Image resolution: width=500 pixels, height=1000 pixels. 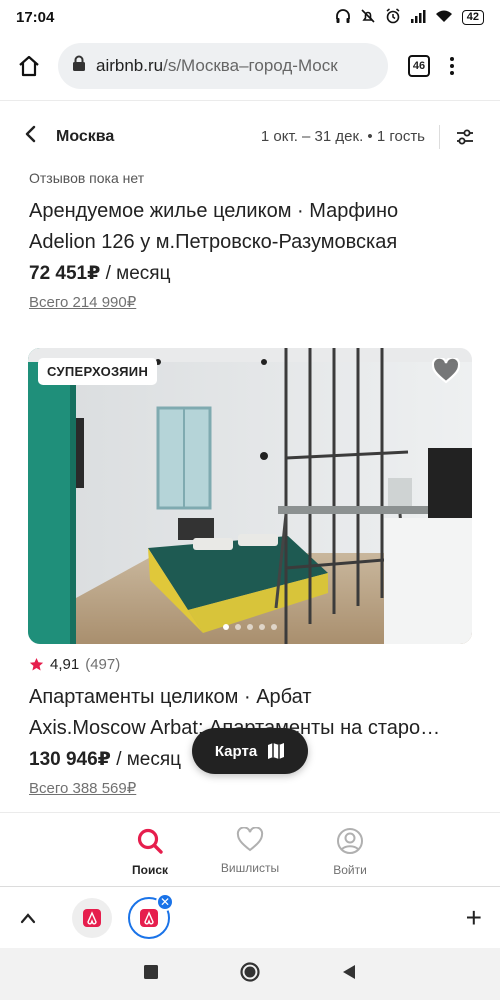 I want to click on listing-title-line1: Апартаменты целиком · Арбат, so click(x=170, y=697).